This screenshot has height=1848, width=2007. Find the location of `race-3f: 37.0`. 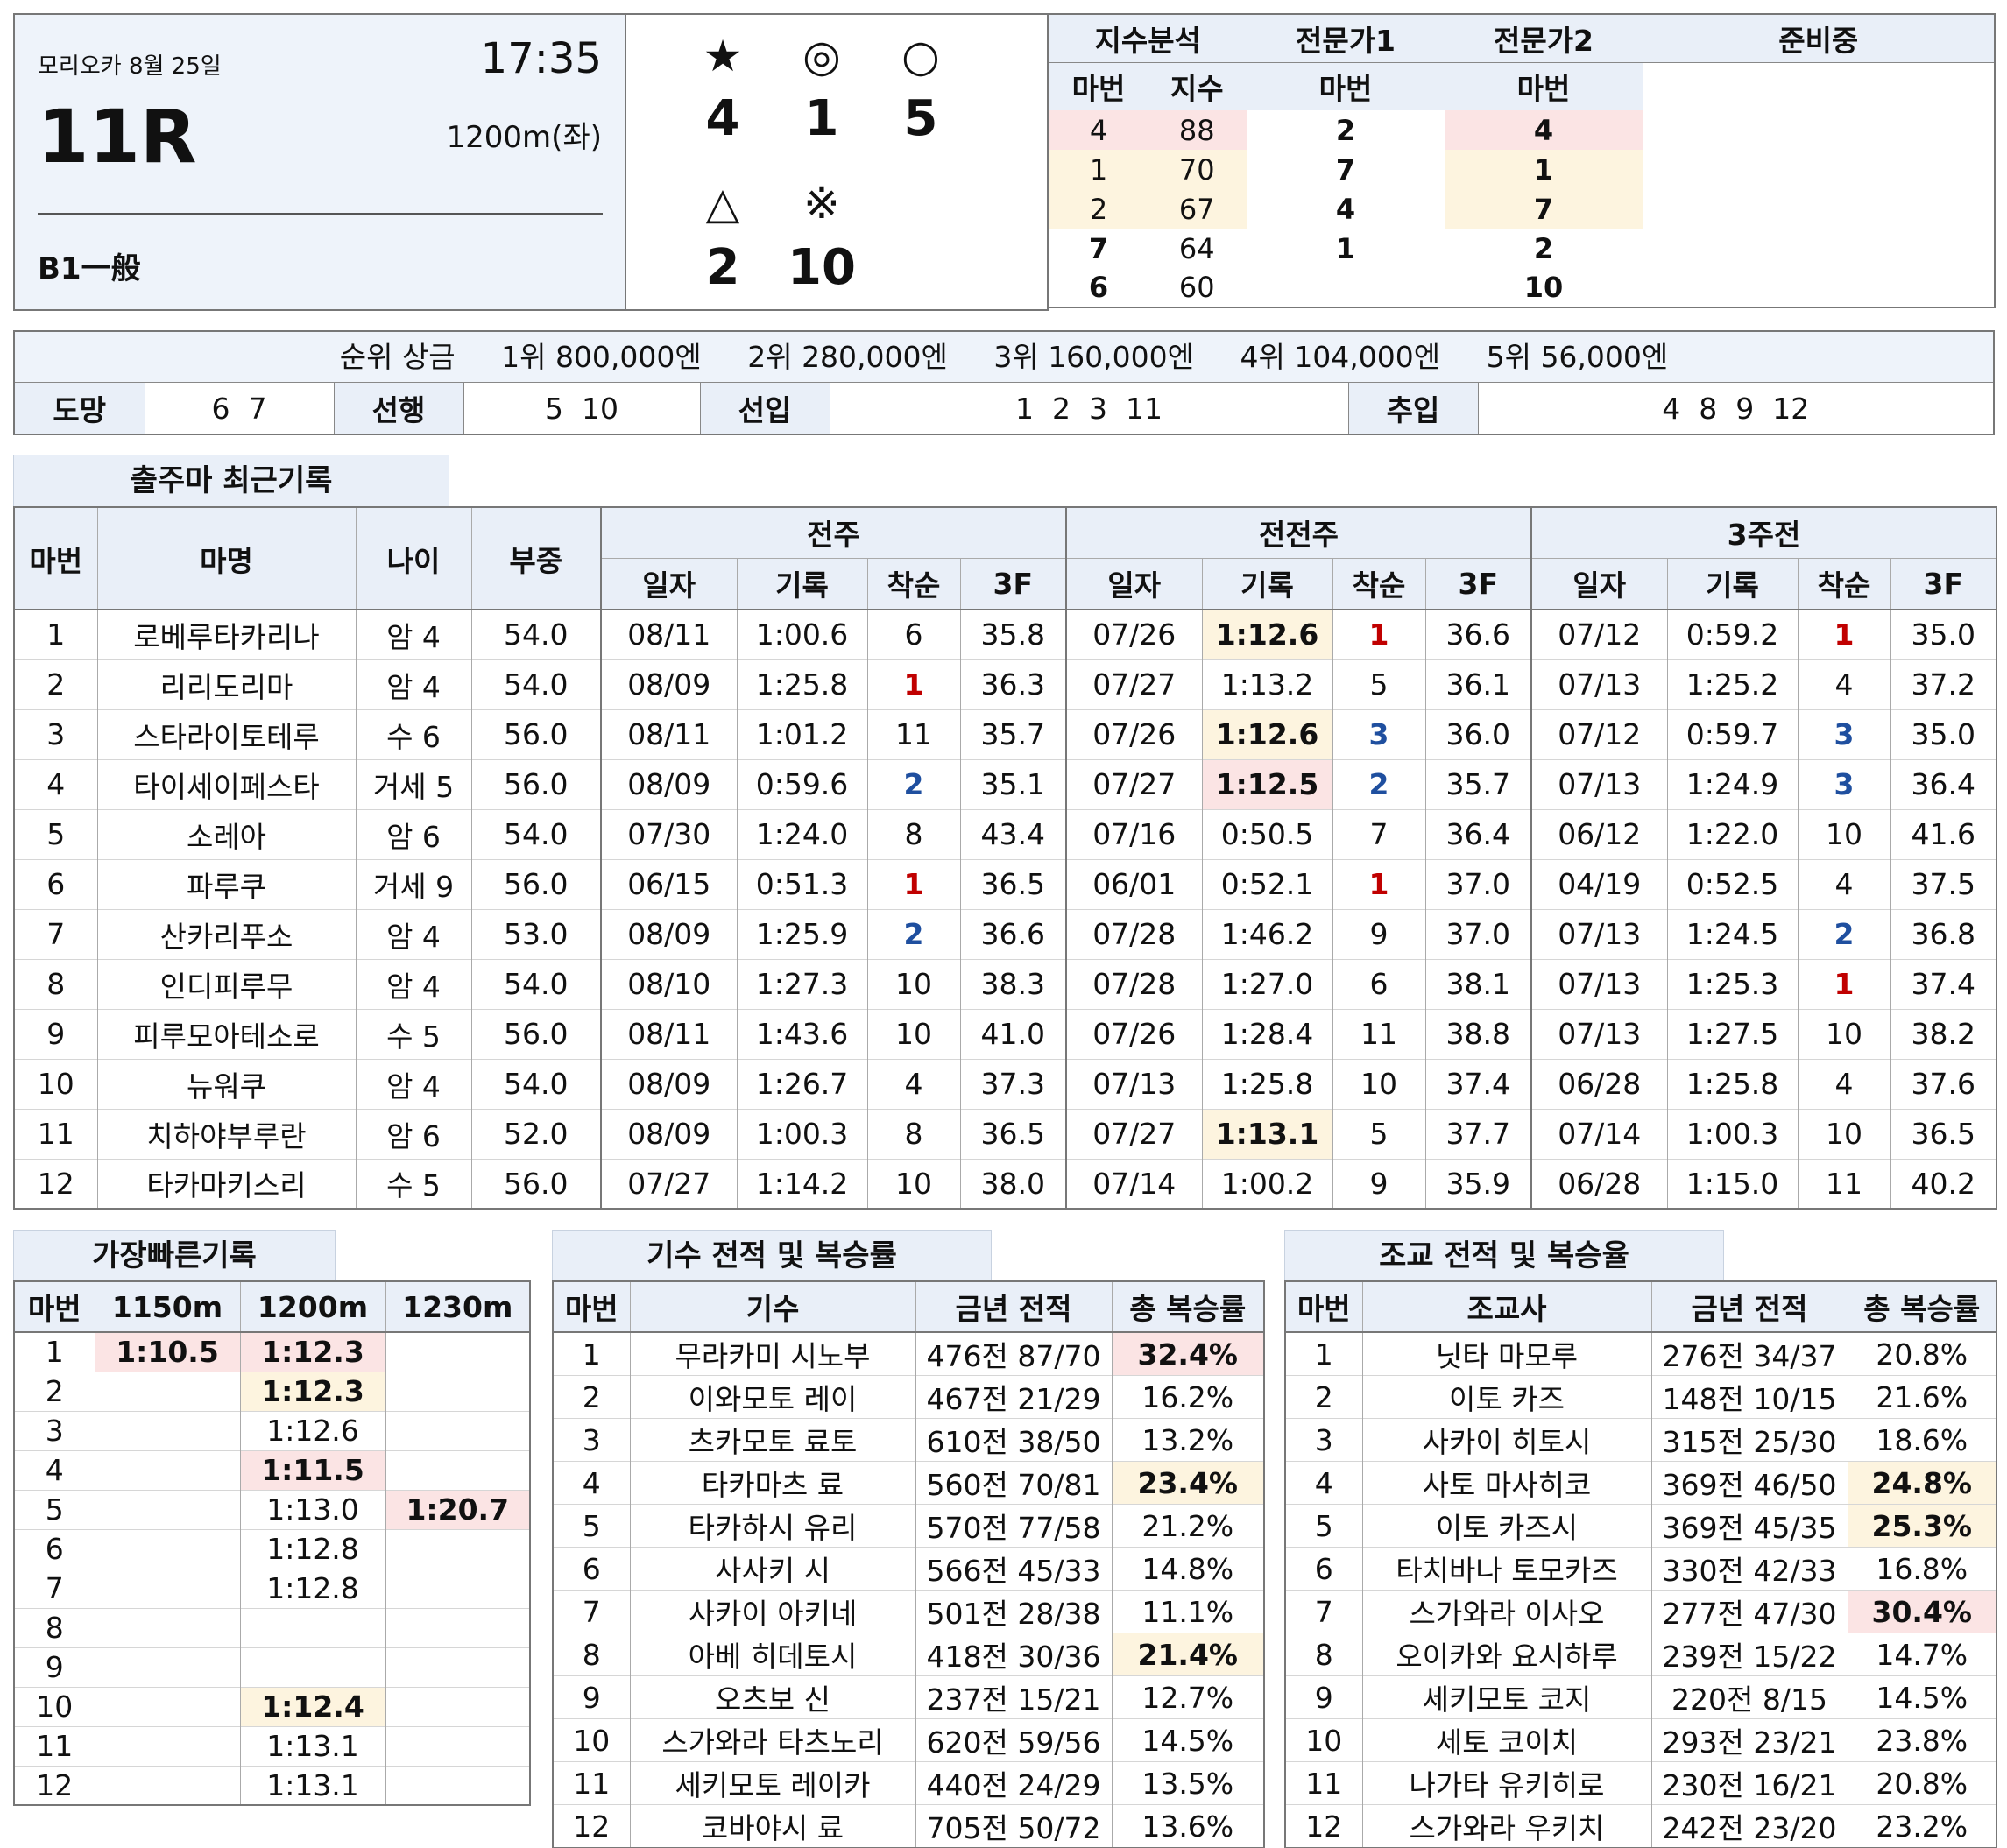

race-3f: 37.0 is located at coordinates (1478, 884).